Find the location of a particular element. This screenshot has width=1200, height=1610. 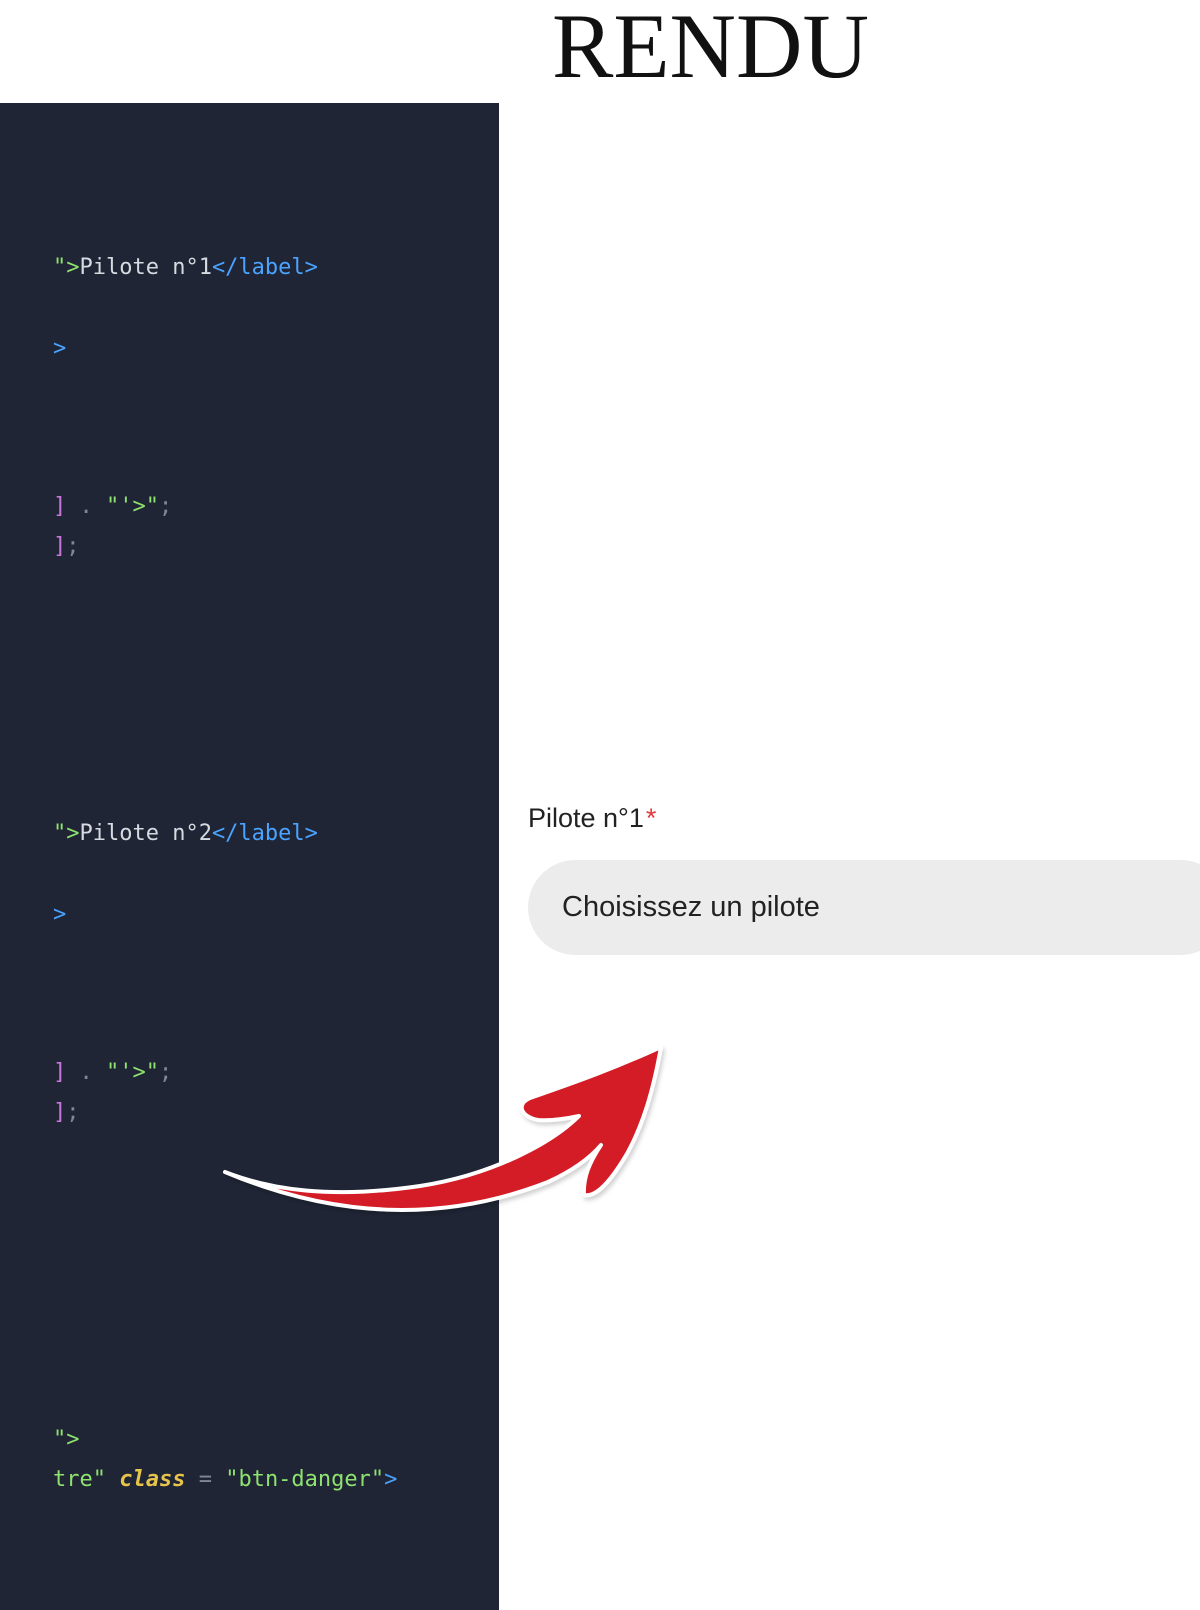

code-line-1: ">Pilote n°1</label> is located at coordinates (159, 268).